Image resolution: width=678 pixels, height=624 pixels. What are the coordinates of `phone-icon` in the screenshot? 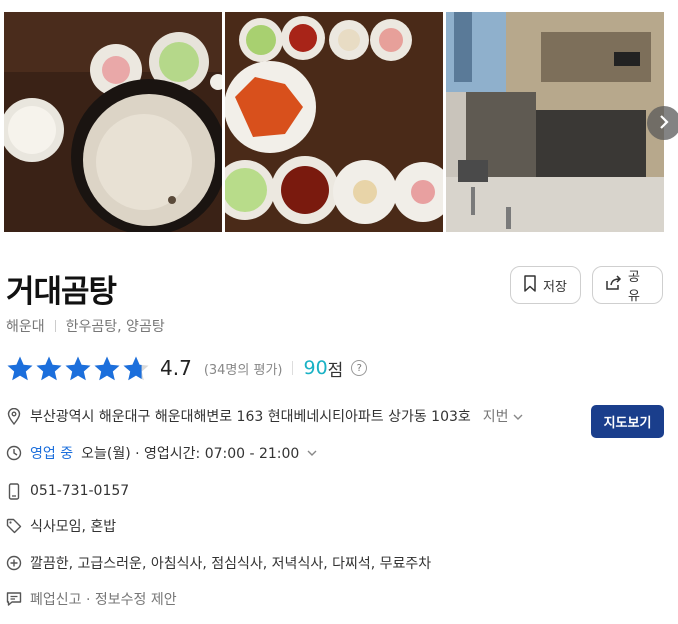 It's located at (14, 491).